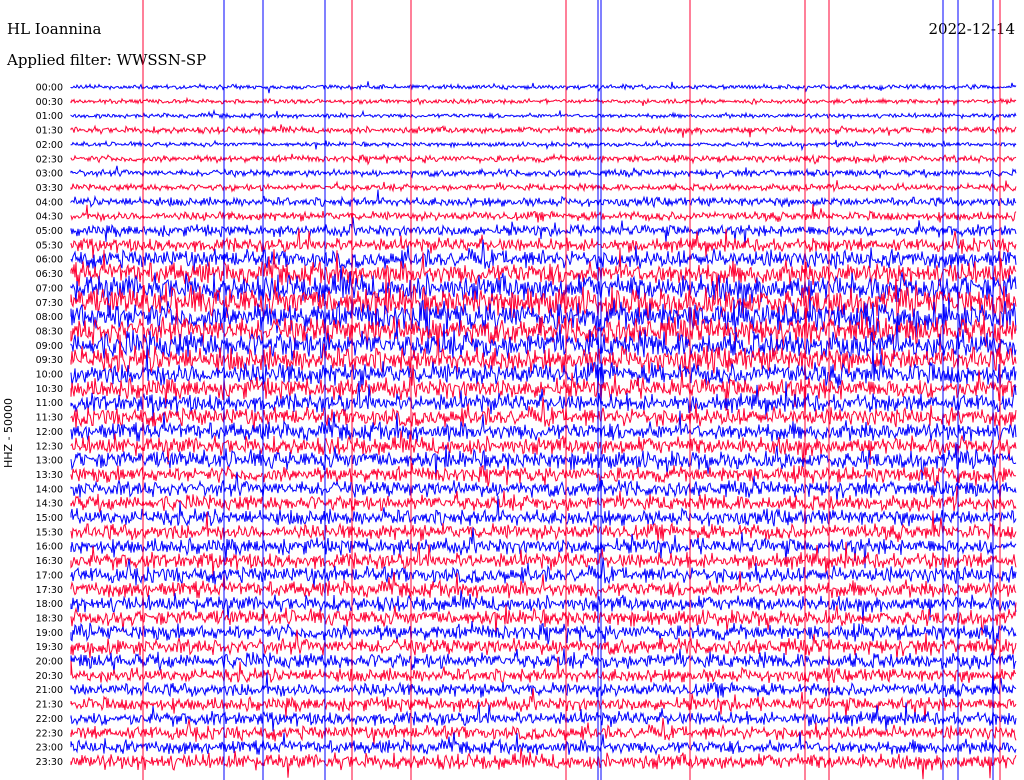 This screenshot has height=780, width=1024. What do you see at coordinates (49, 346) in the screenshot?
I see `row-label: 09:00` at bounding box center [49, 346].